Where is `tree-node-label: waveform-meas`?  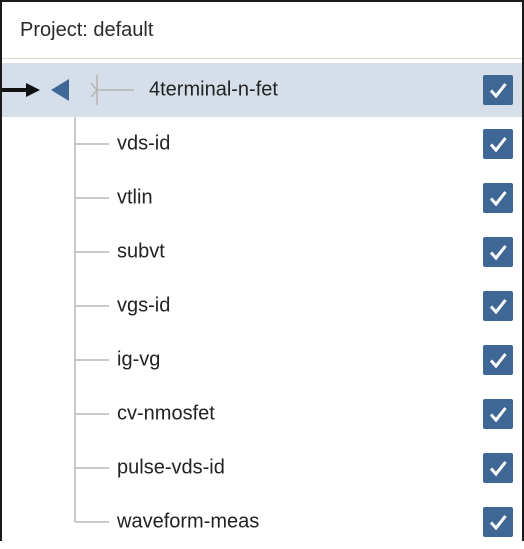
tree-node-label: waveform-meas is located at coordinates (188, 521).